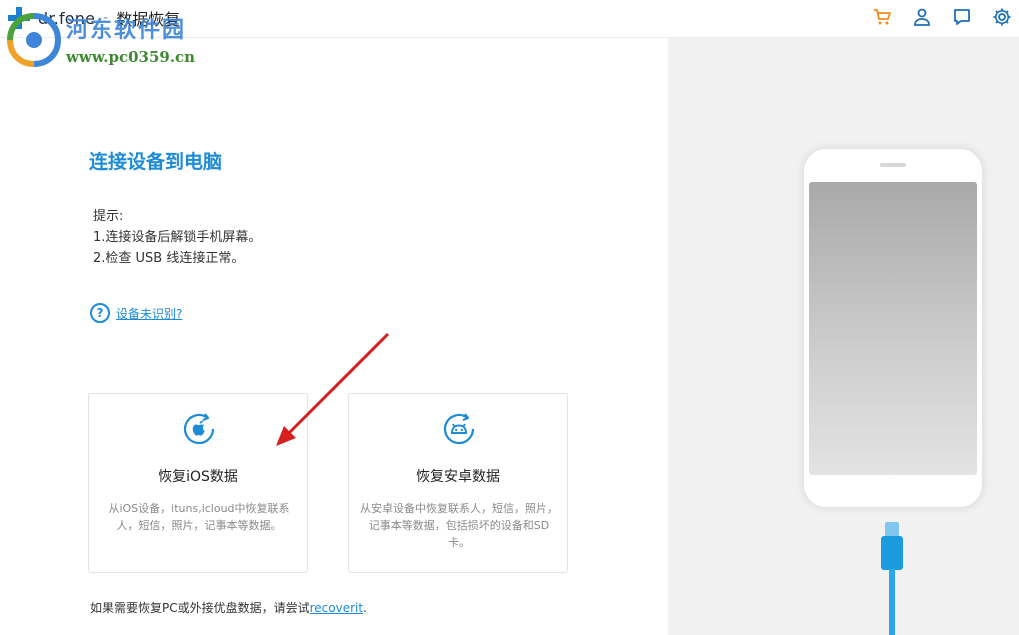  I want to click on android-icon, so click(459, 429).